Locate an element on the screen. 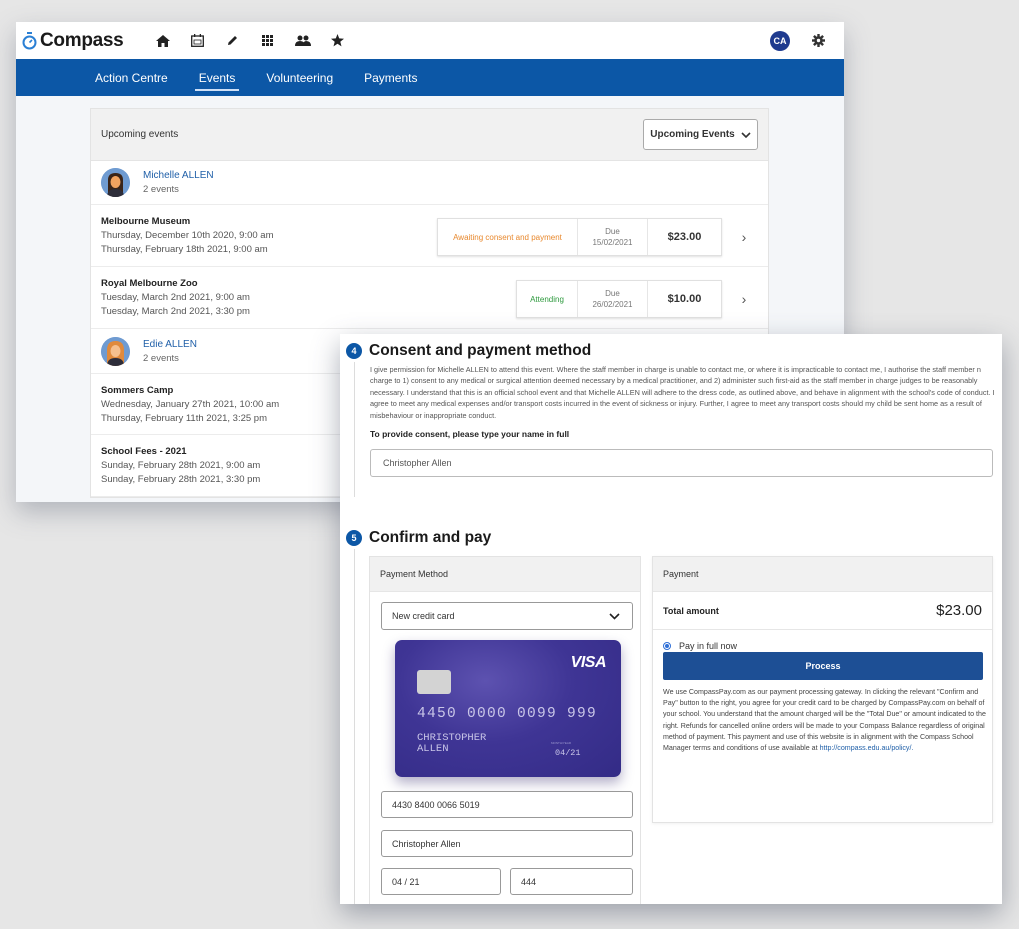  card-name-input: Christopher Allen is located at coordinates (507, 843).